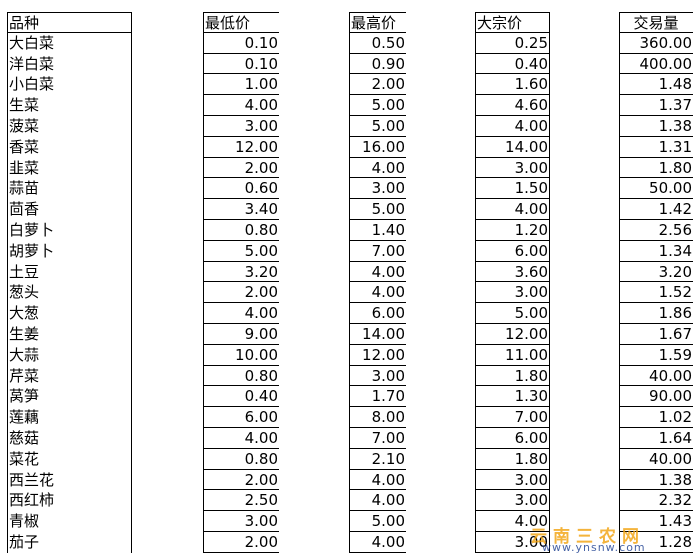  Describe the element at coordinates (69, 293) in the screenshot. I see `cell-name: 葱头` at that location.